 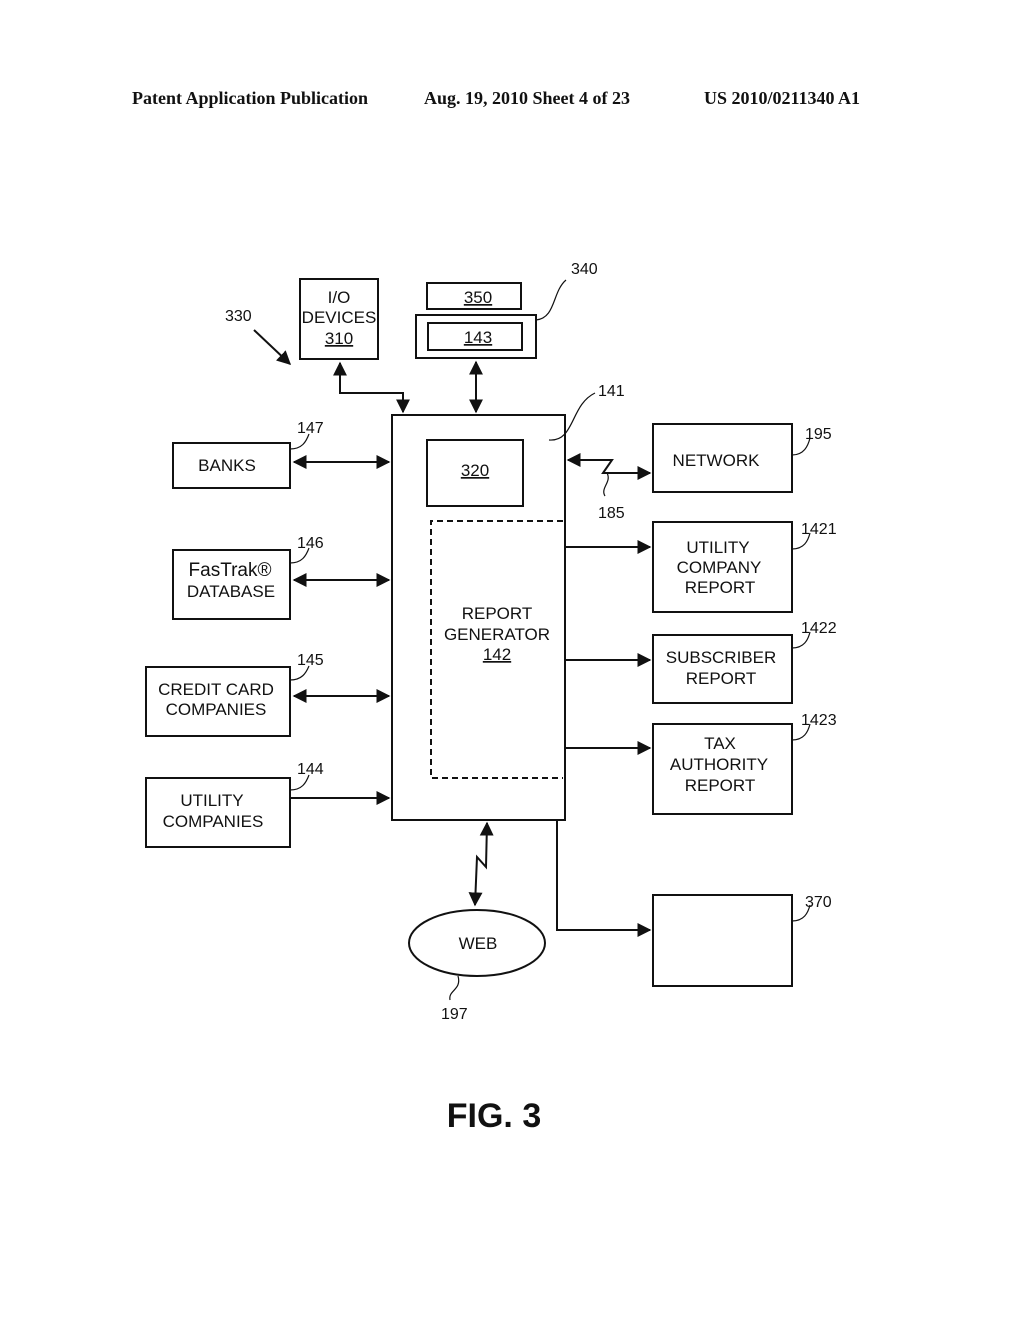 I want to click on ref-144: 144, so click(x=310, y=769).